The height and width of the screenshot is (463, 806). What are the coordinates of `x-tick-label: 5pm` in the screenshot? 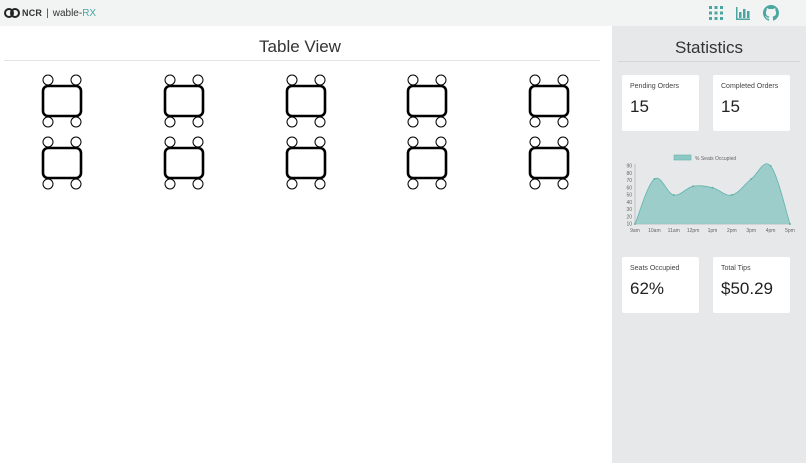 It's located at (790, 231).